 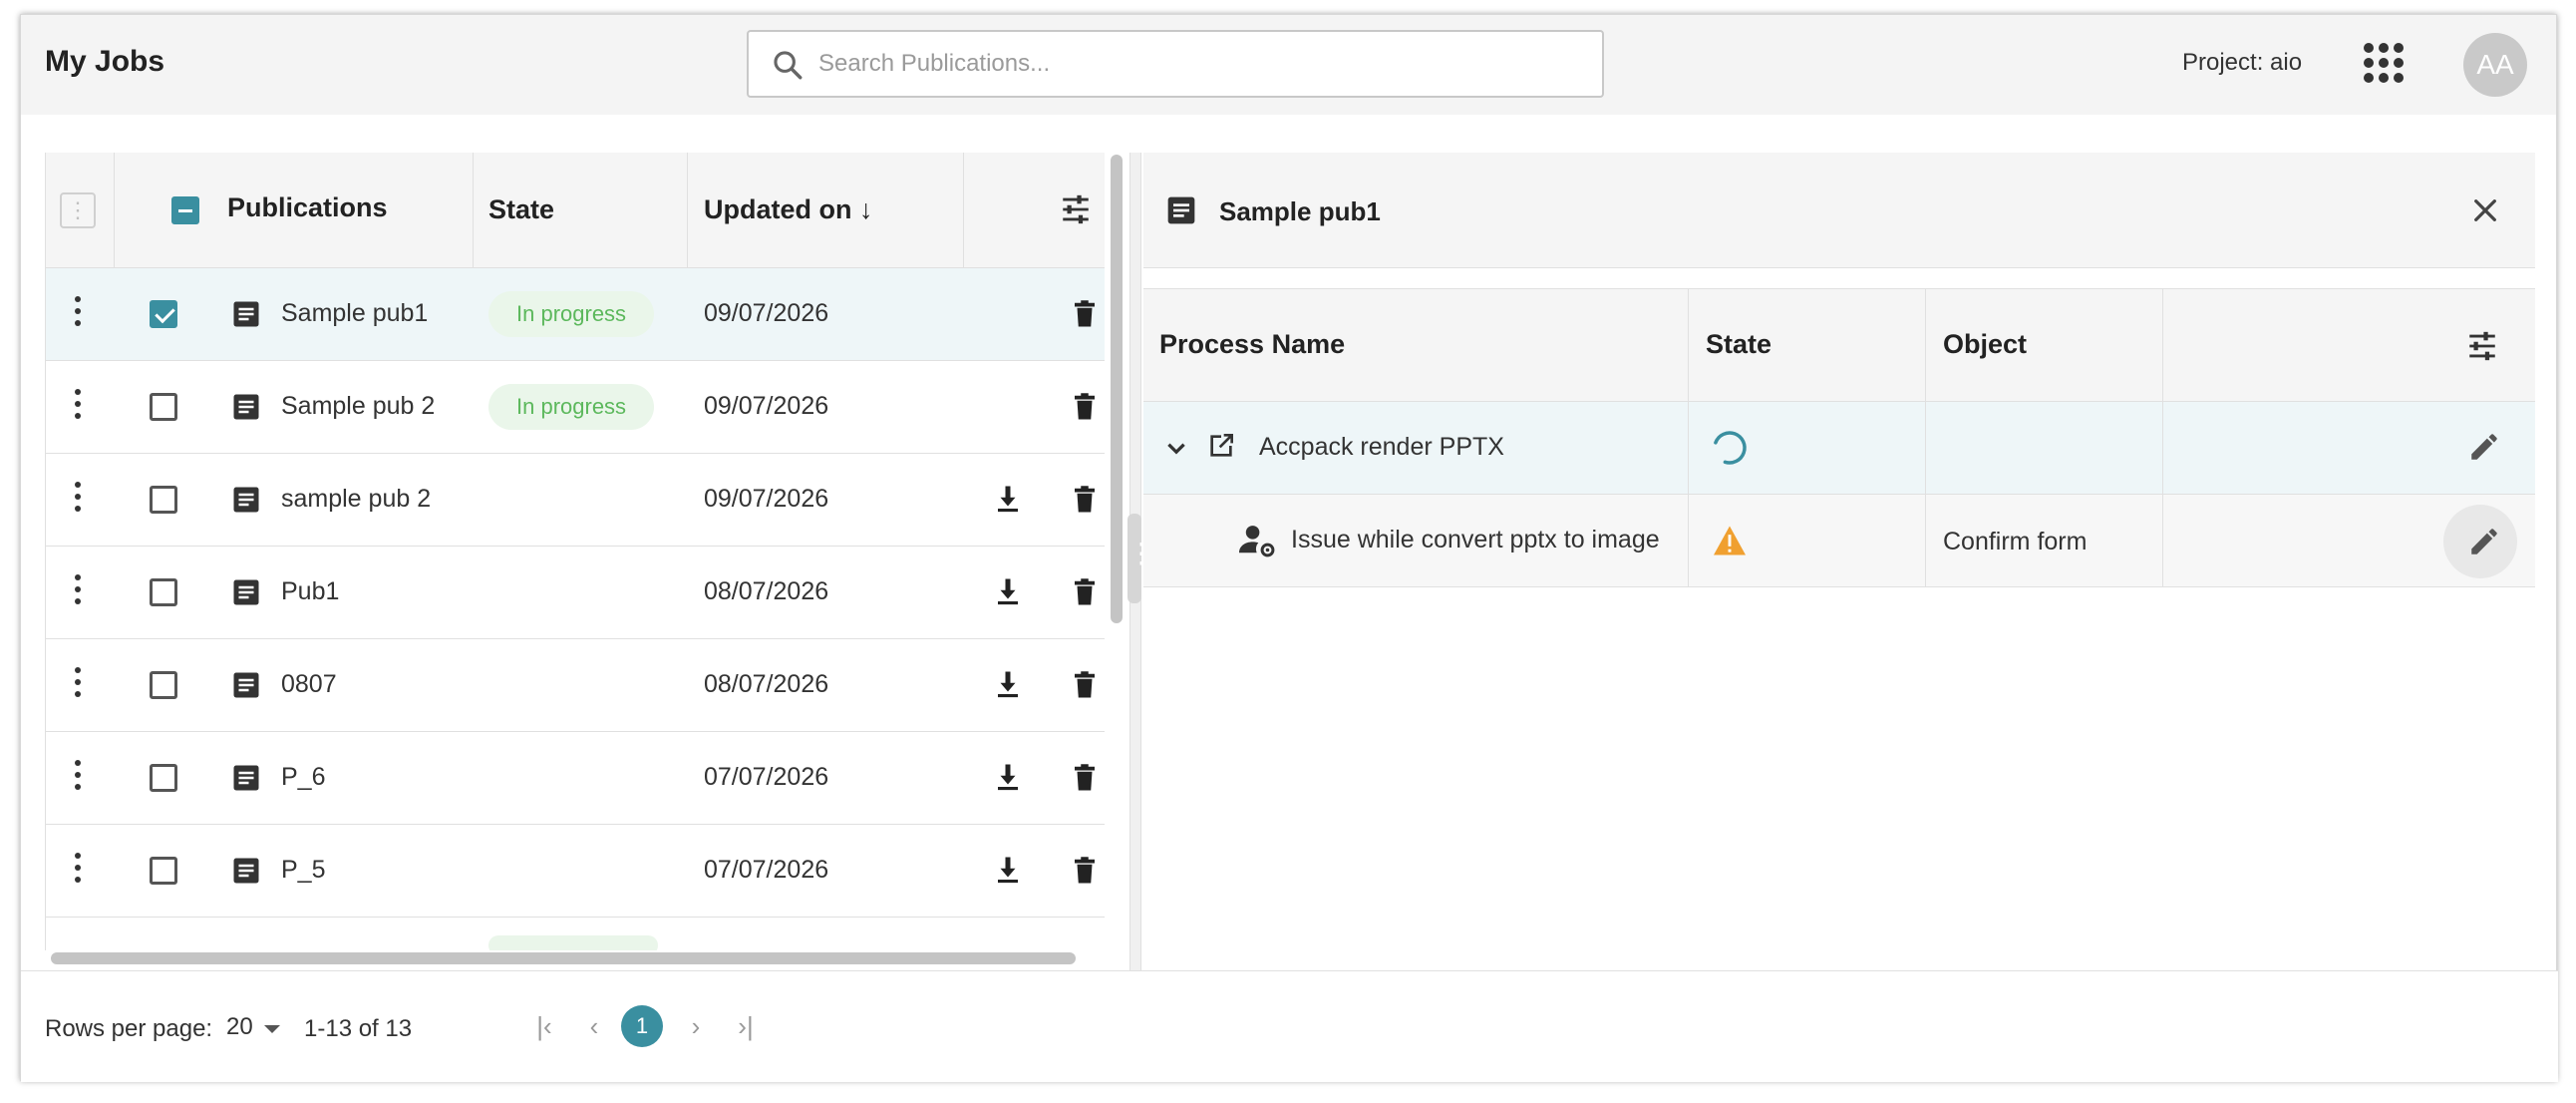 I want to click on vertical-scrollbar, so click(x=1117, y=389).